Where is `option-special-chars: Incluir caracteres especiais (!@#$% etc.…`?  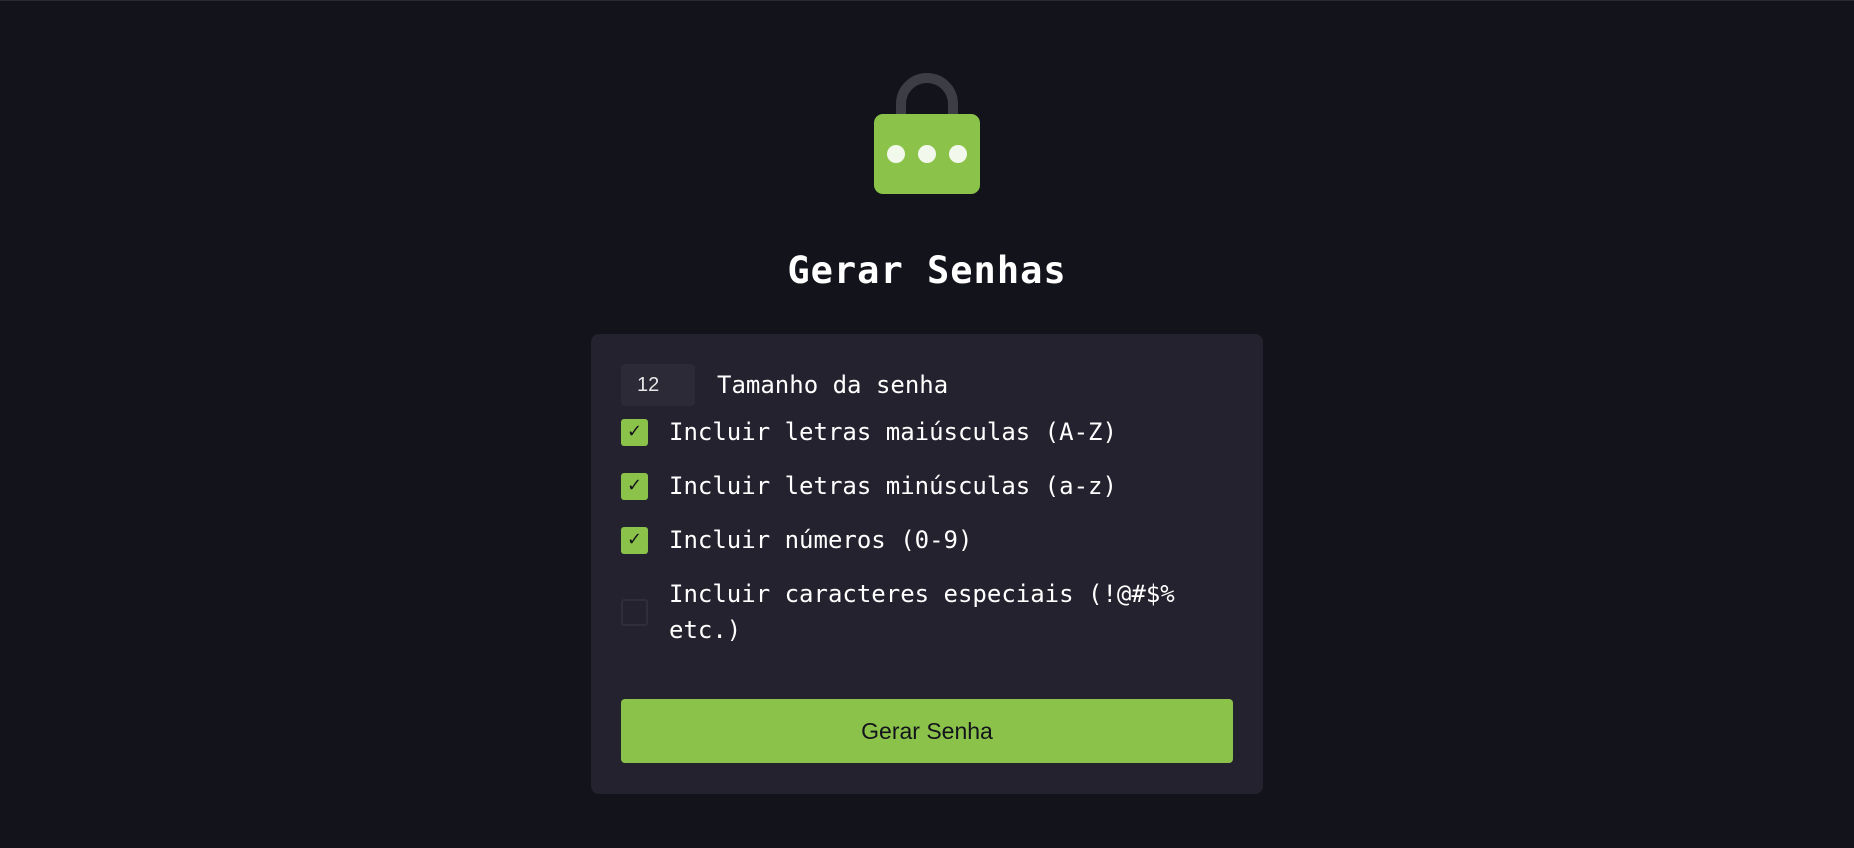 option-special-chars: Incluir caracteres especiais (!@#$% etc.… is located at coordinates (910, 612).